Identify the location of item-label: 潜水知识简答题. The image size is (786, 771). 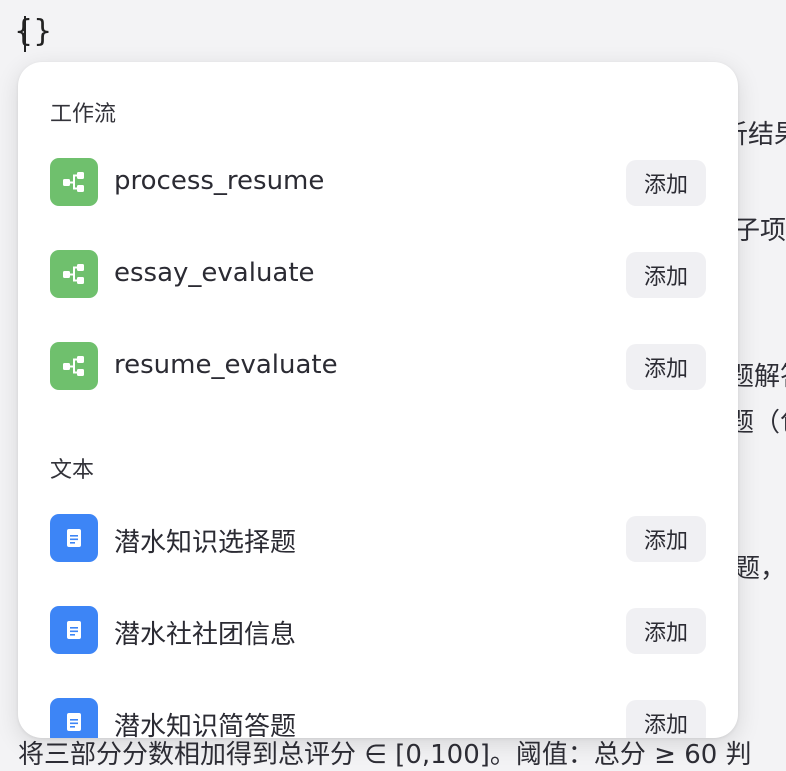
(205, 725).